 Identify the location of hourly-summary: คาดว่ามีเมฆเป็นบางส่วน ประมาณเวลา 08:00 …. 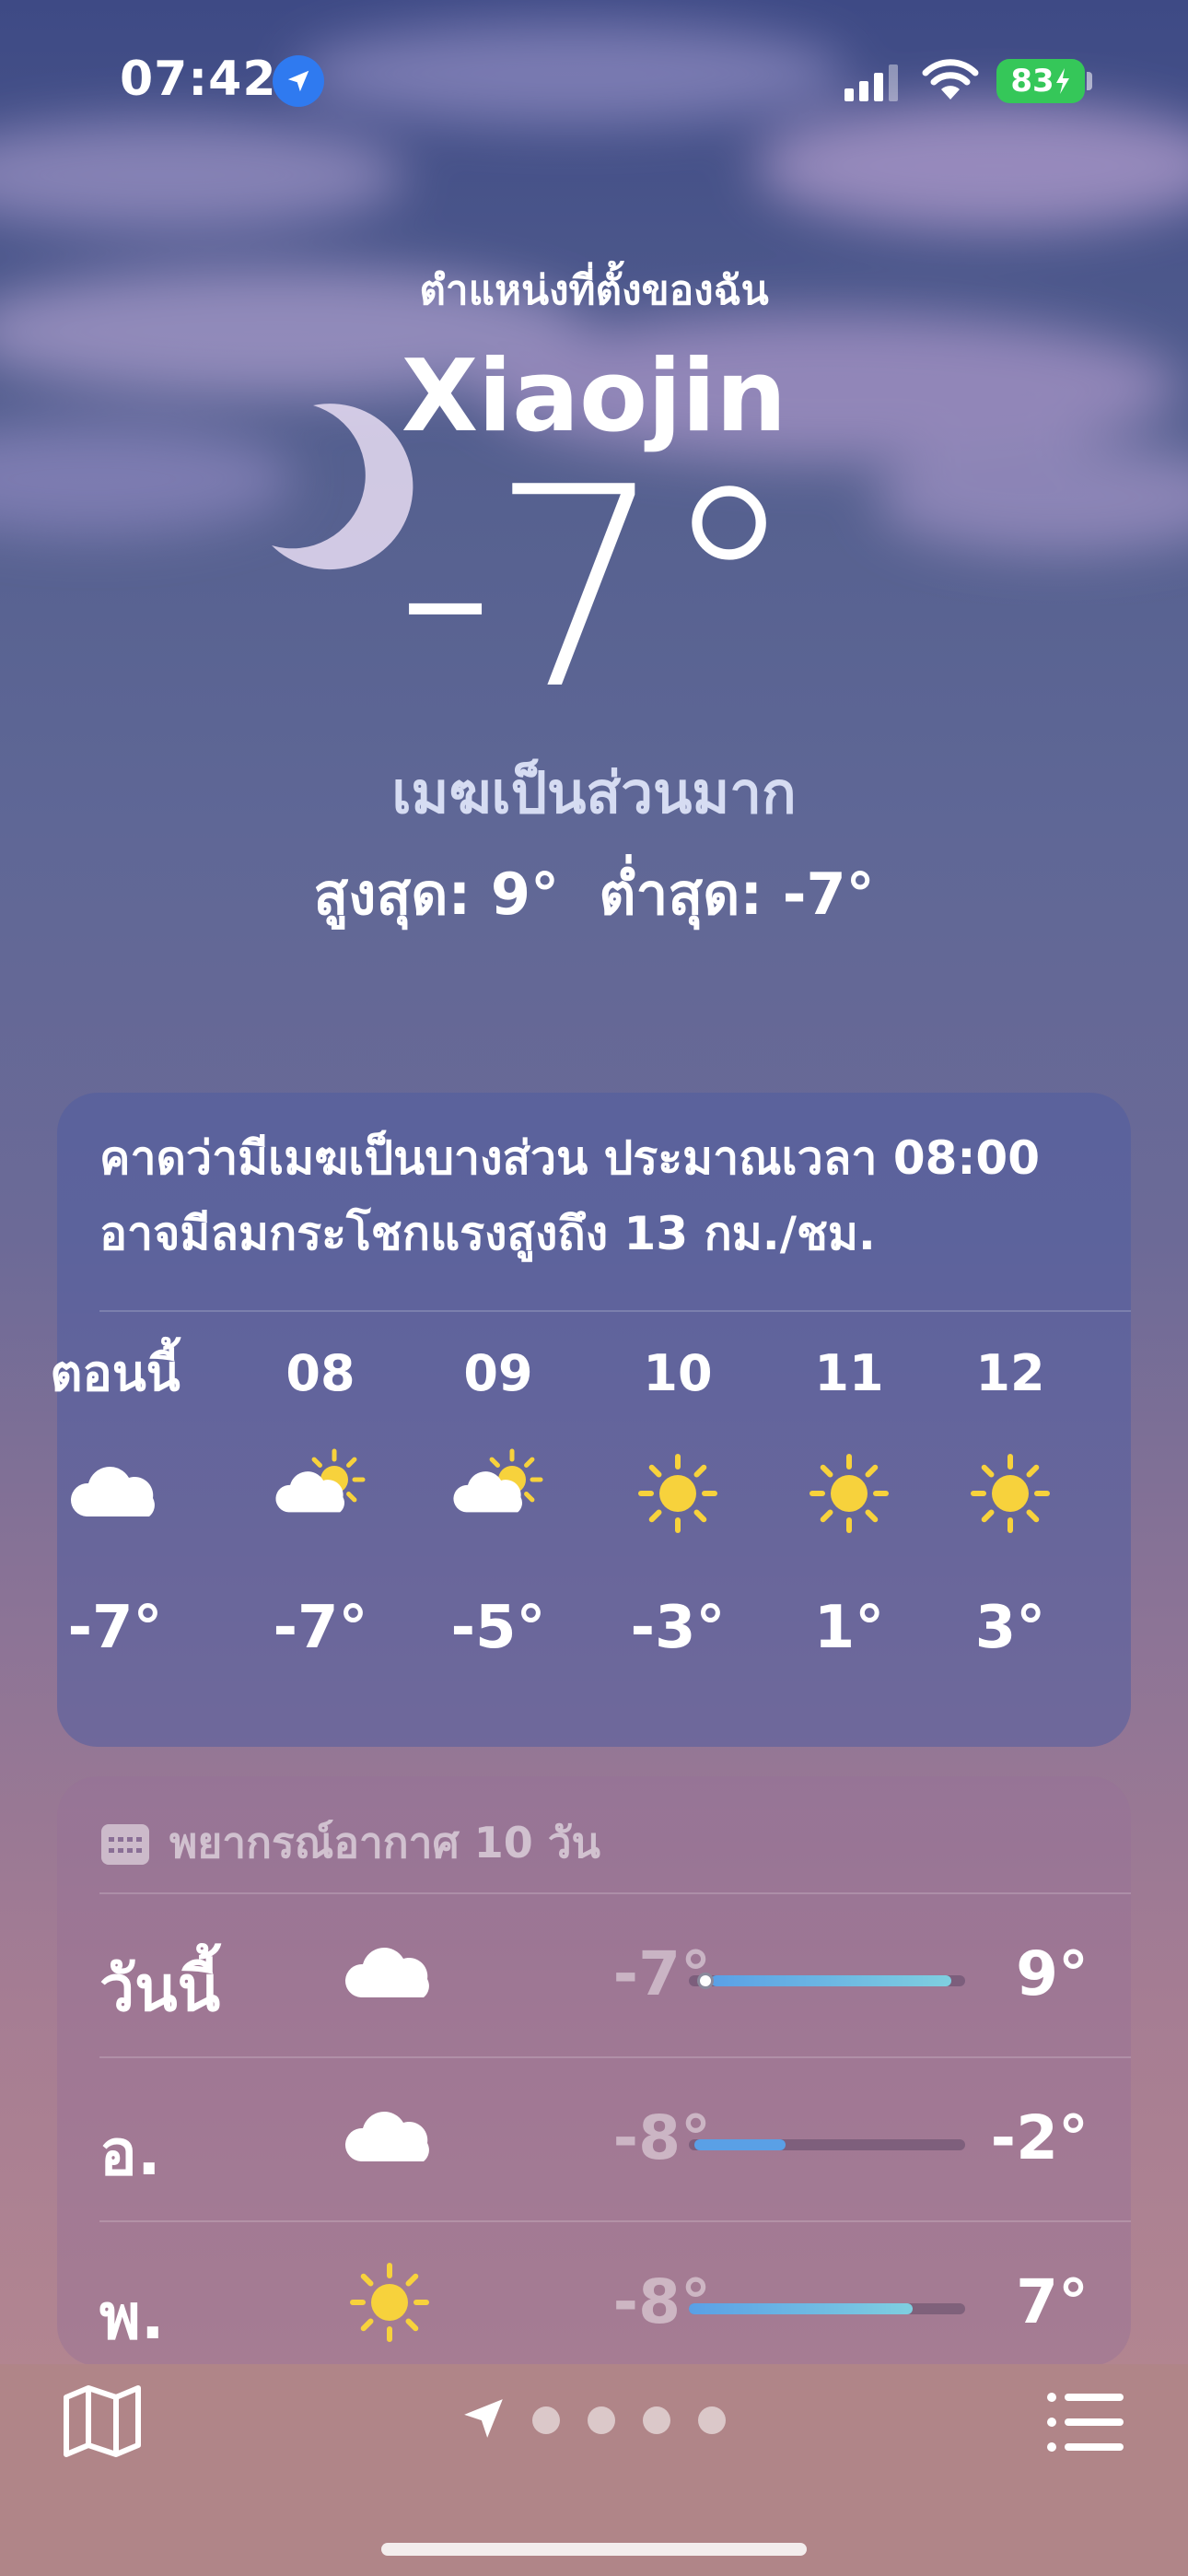
(601, 1195).